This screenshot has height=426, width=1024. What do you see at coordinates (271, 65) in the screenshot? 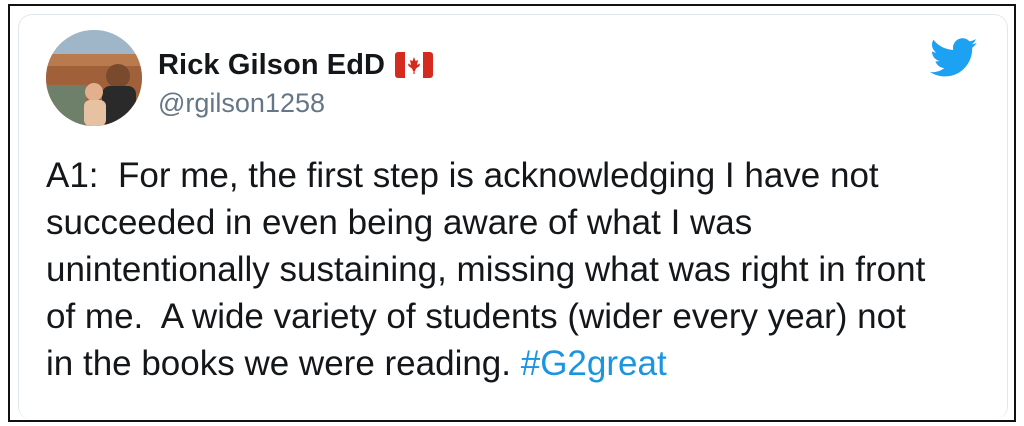
I see `author-display-name: Rick Gilson EdD` at bounding box center [271, 65].